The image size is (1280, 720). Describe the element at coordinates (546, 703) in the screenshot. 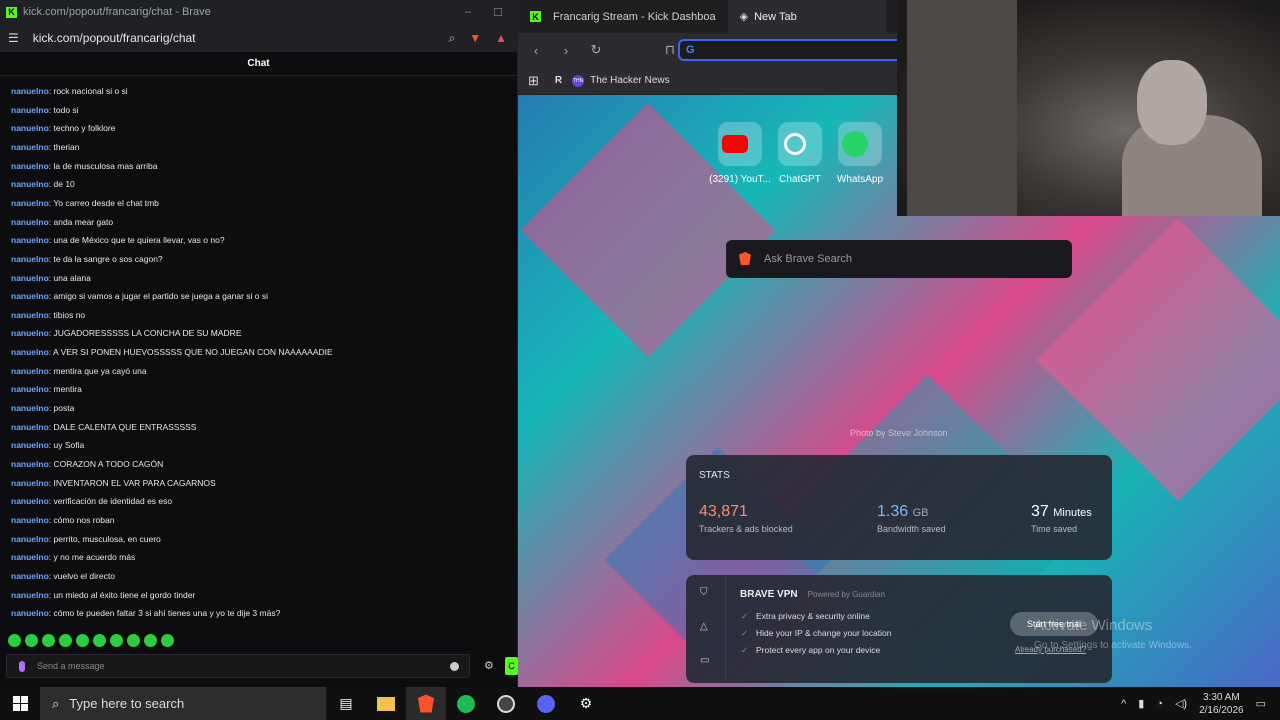

I see `discord-icon` at that location.